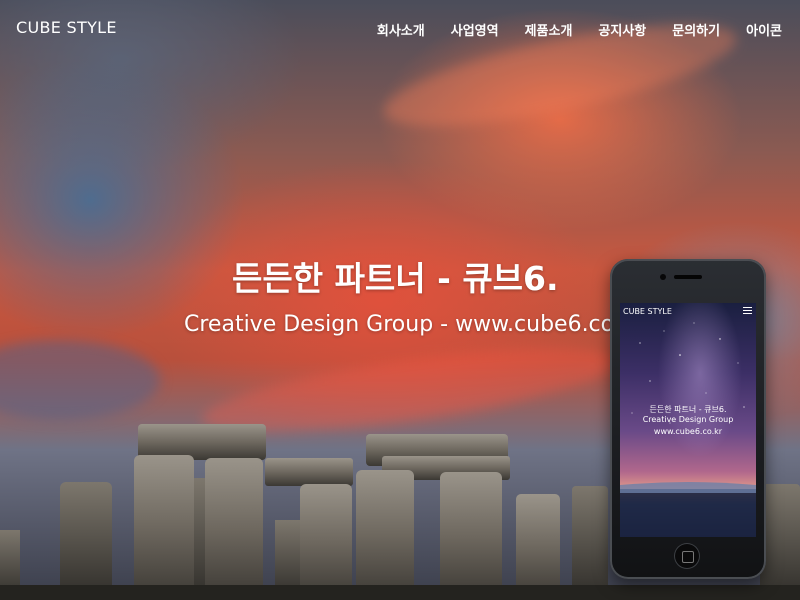 The image size is (800, 600). I want to click on mobile-headline: 든든한 파트너 - 큐브6., so click(688, 409).